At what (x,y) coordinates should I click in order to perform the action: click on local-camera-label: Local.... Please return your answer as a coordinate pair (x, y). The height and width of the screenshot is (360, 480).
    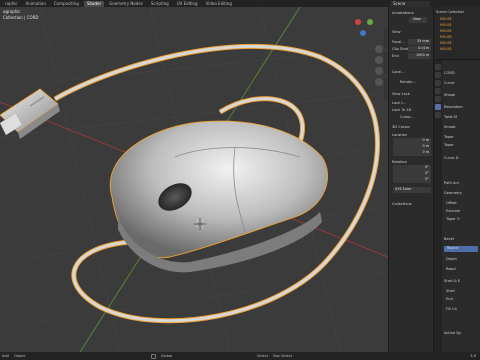
    Looking at the image, I should click on (398, 72).